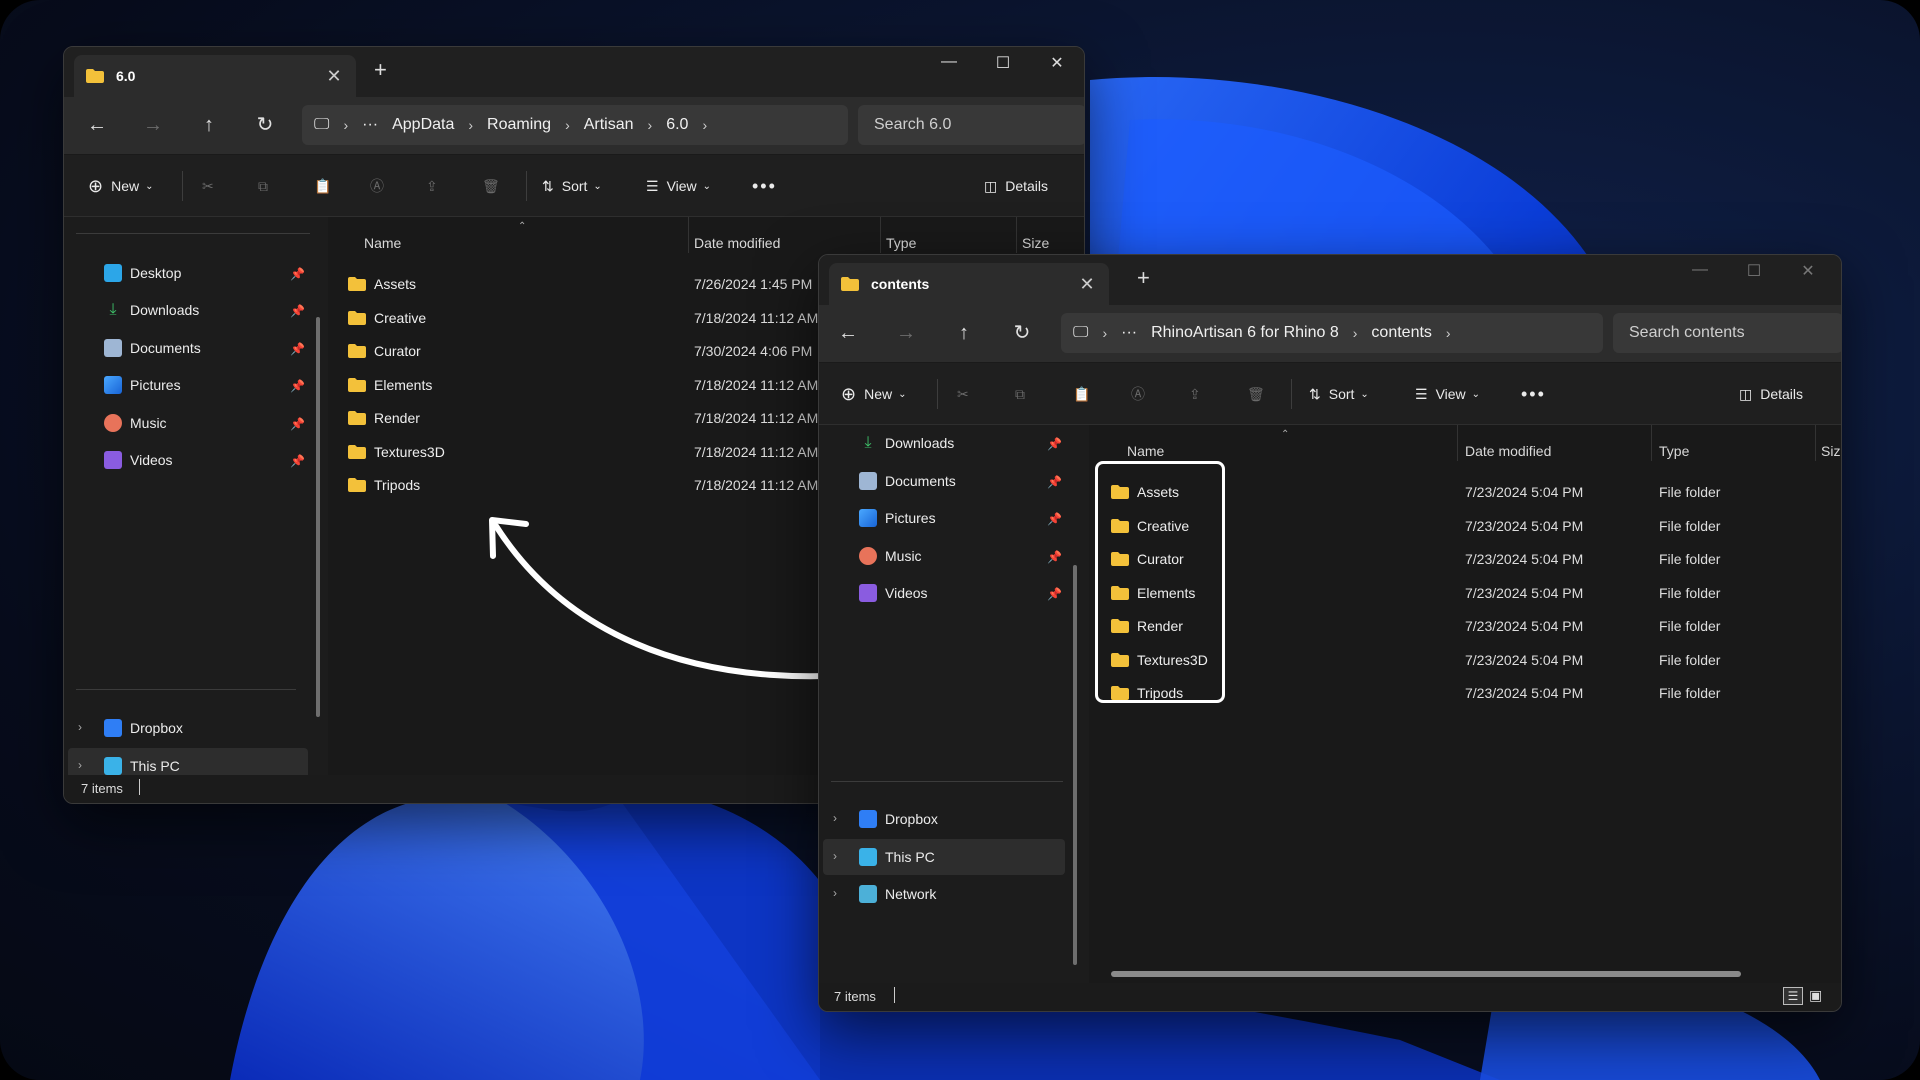 Image resolution: width=1920 pixels, height=1080 pixels. Describe the element at coordinates (519, 125) in the screenshot. I see `breadcrumb-item: Roaming` at that location.